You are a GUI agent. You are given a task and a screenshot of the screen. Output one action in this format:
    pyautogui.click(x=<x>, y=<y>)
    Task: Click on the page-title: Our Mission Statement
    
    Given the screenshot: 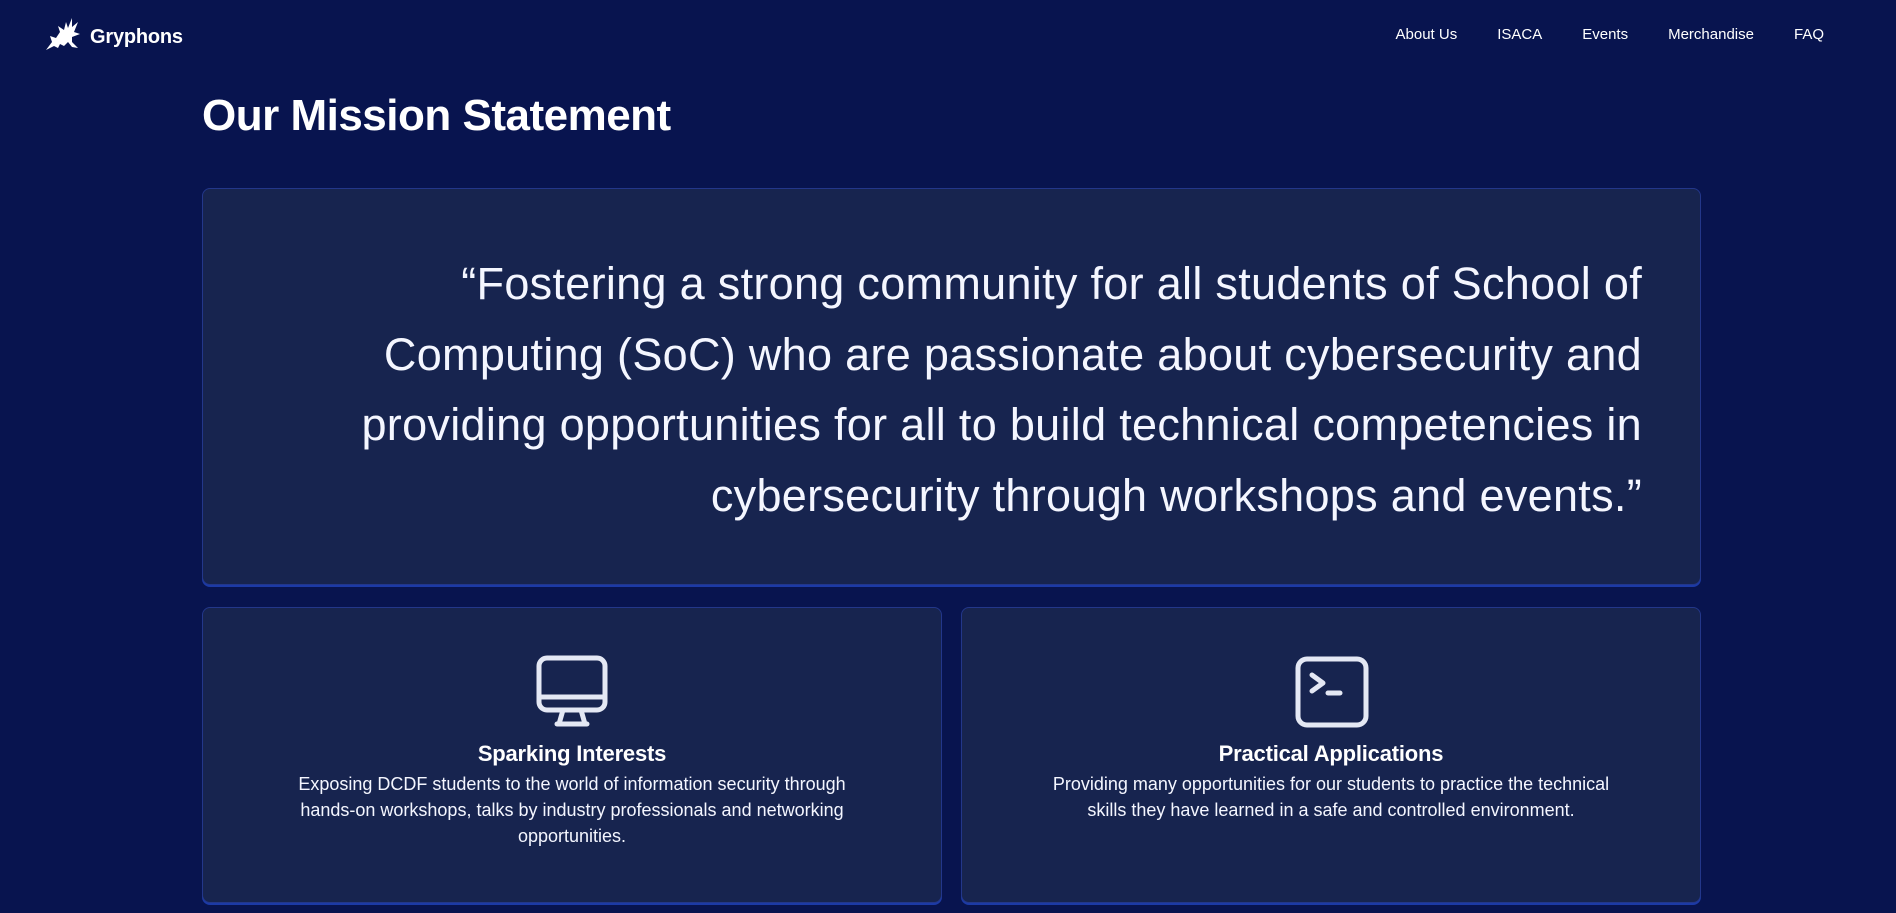 What is the action you would take?
    pyautogui.click(x=436, y=115)
    